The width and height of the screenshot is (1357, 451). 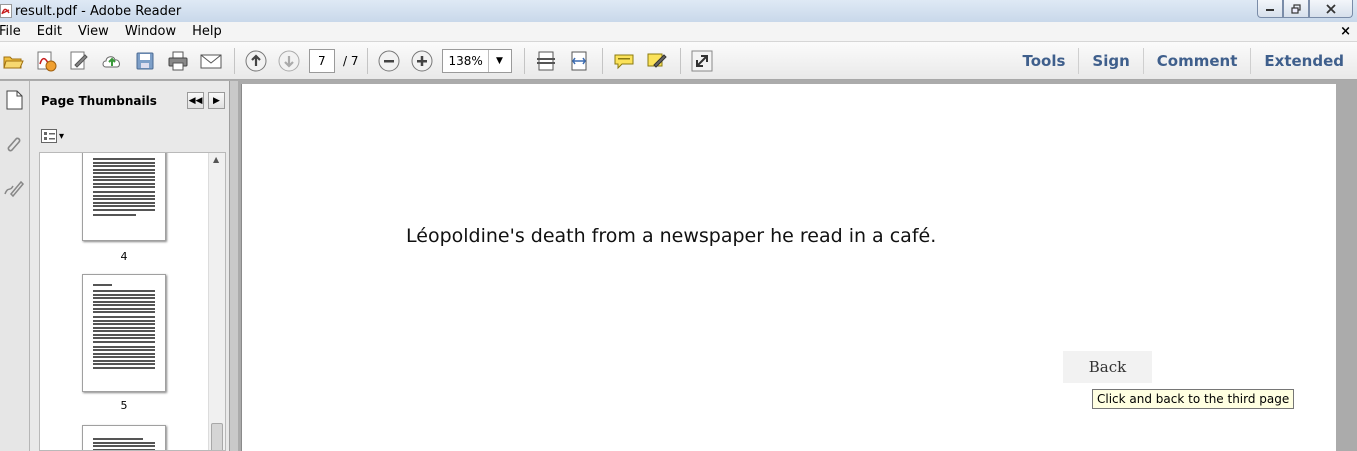 I want to click on menu-edit: Edit, so click(x=49, y=31).